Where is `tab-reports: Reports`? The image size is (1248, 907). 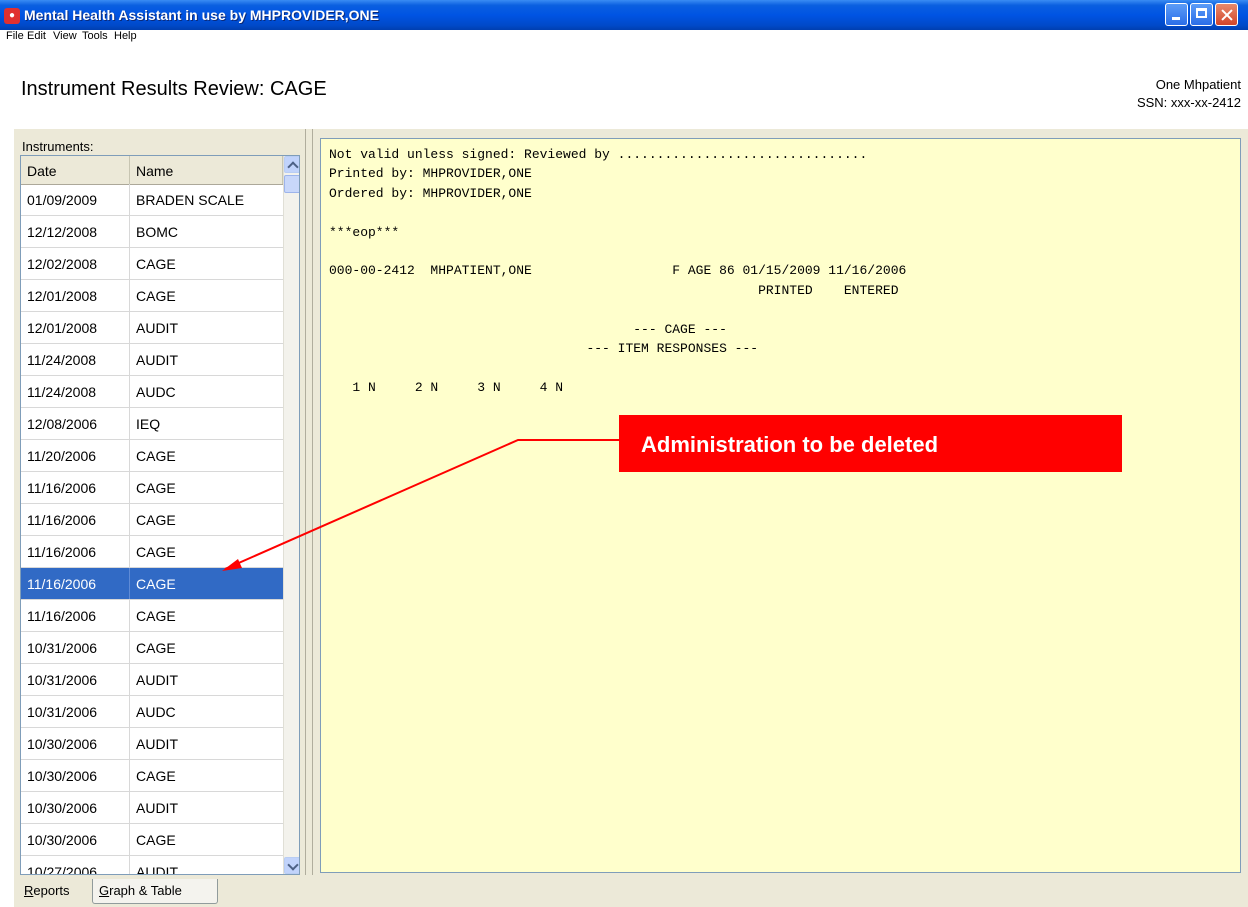
tab-reports: Reports is located at coordinates (54, 891).